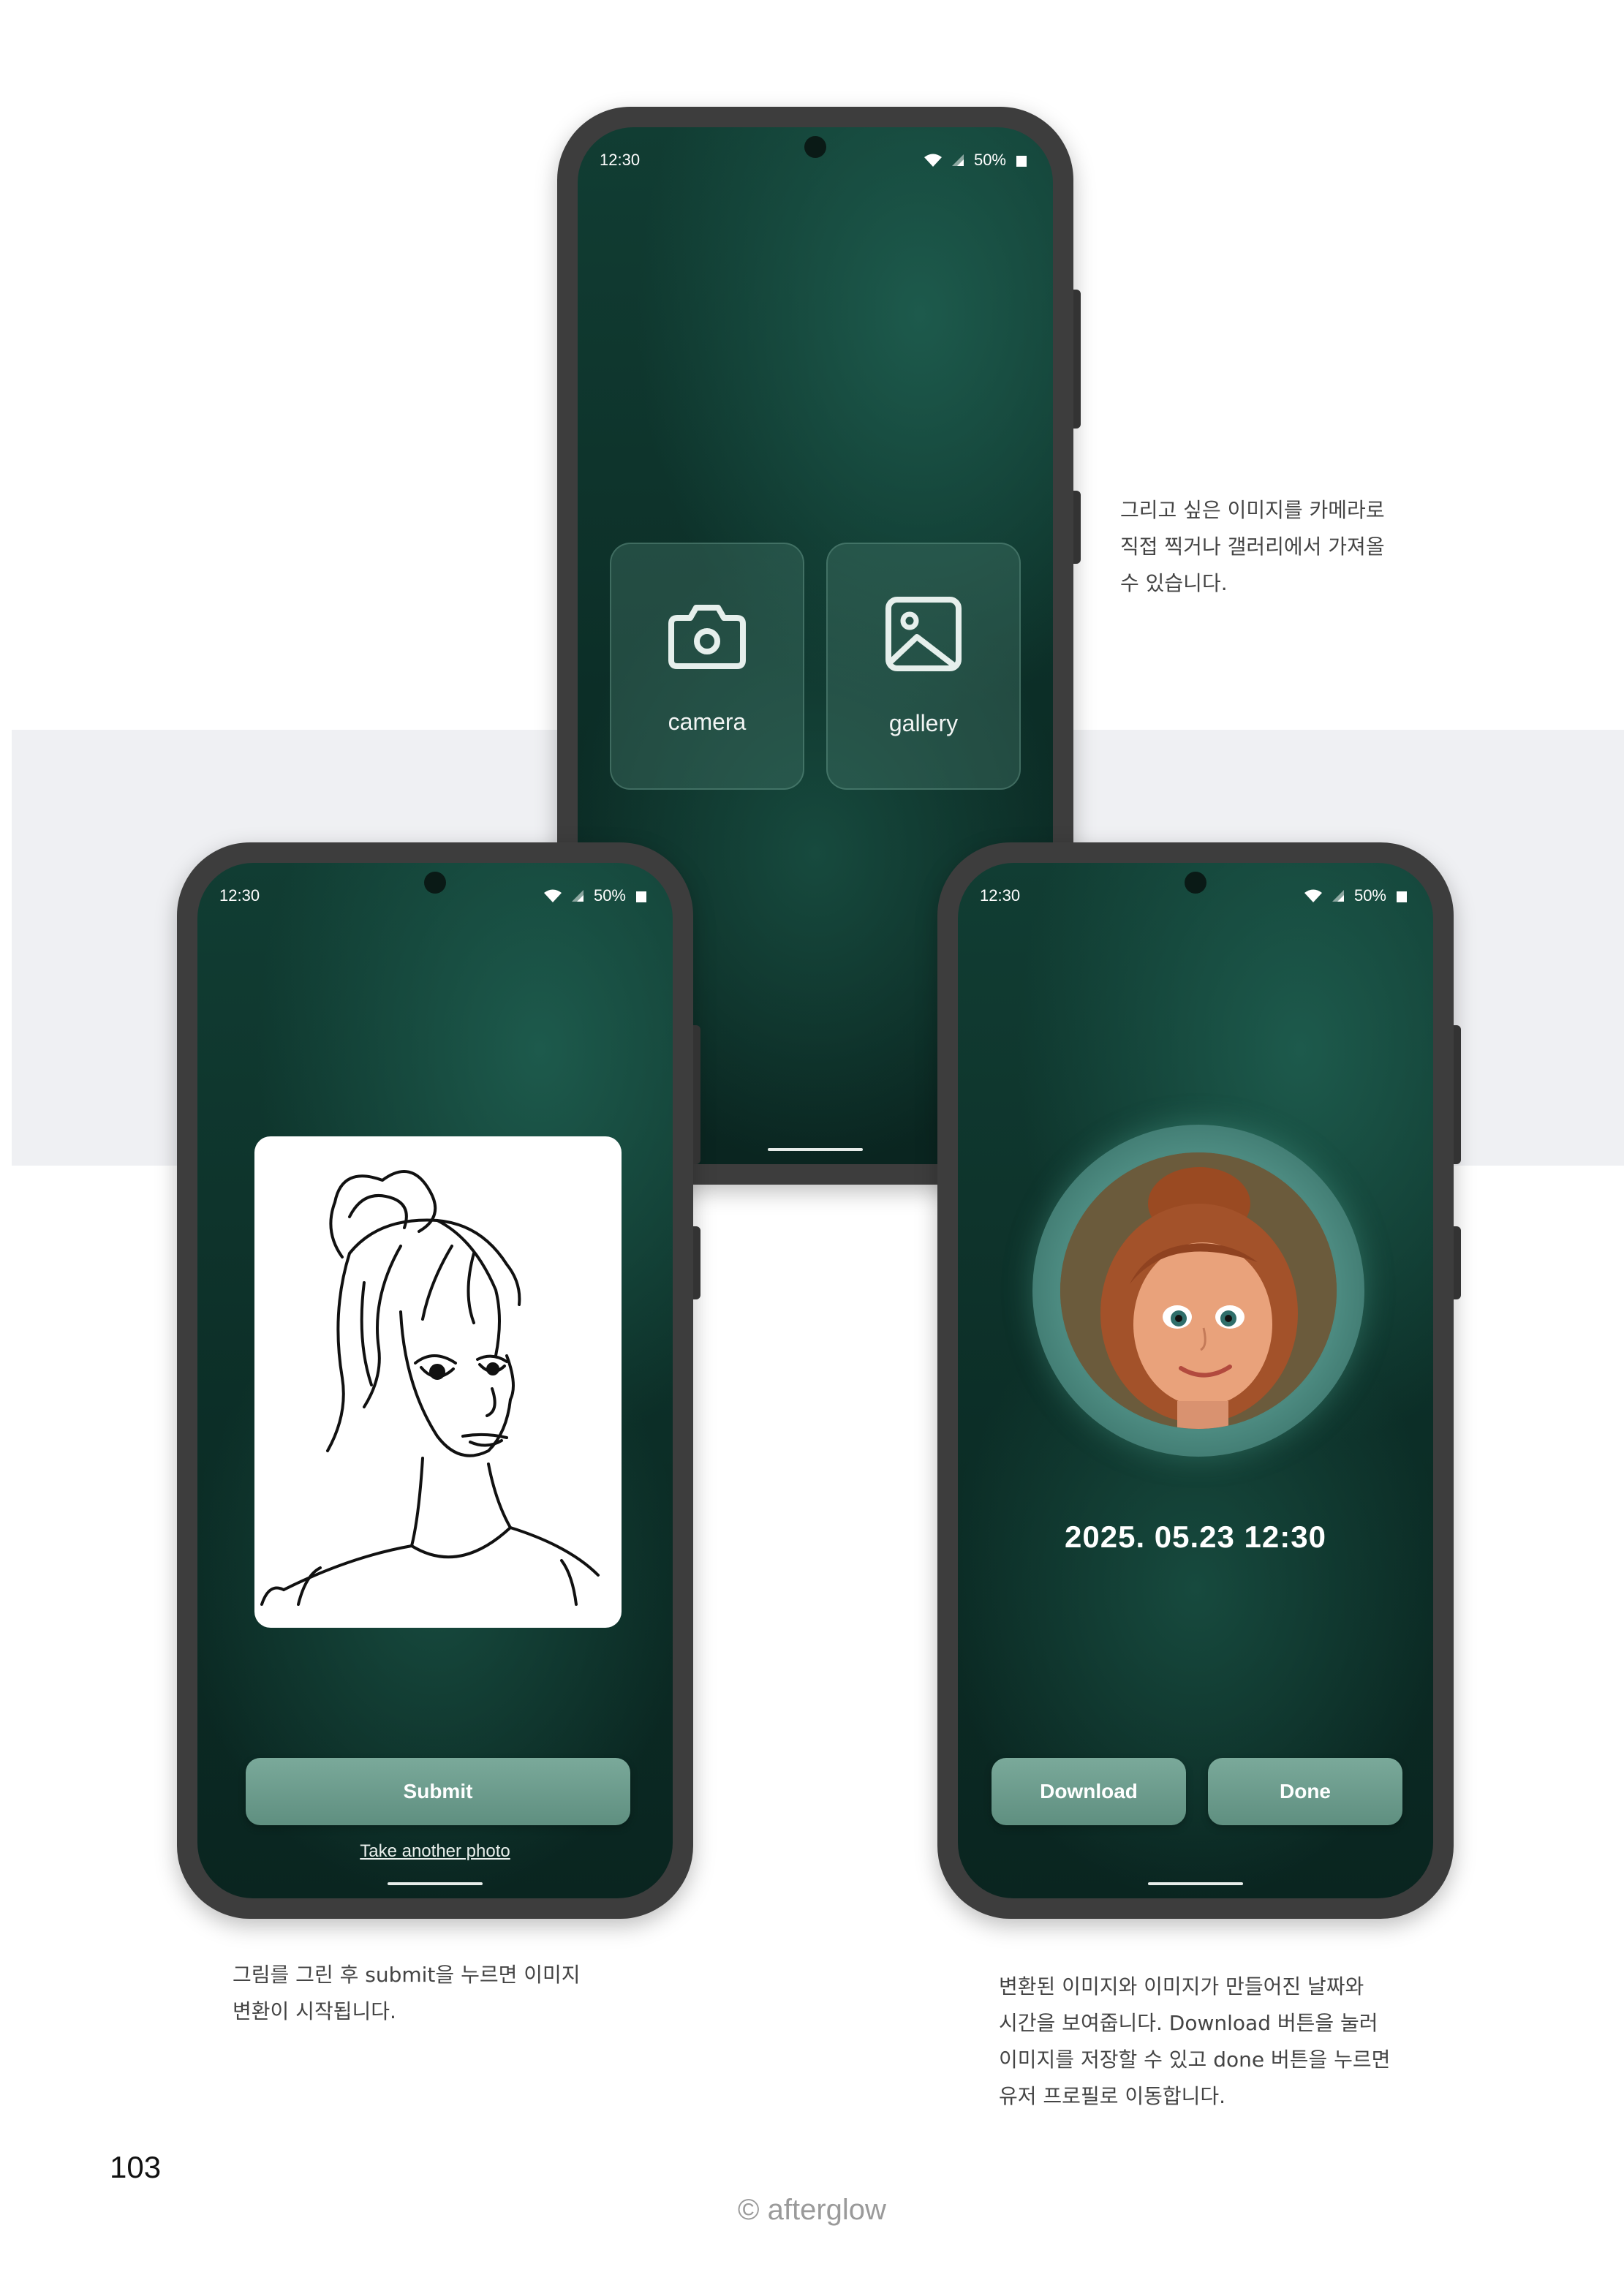  I want to click on submit-label: Submit, so click(438, 1791).